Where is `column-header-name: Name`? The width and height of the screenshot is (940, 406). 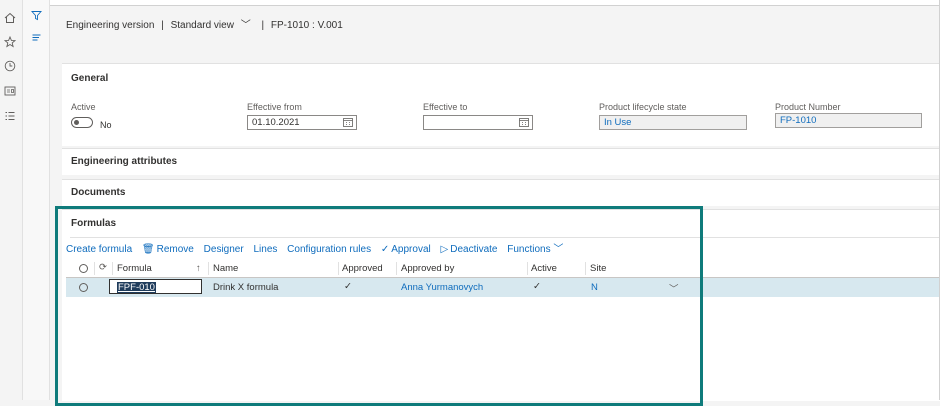
column-header-name: Name is located at coordinates (225, 268).